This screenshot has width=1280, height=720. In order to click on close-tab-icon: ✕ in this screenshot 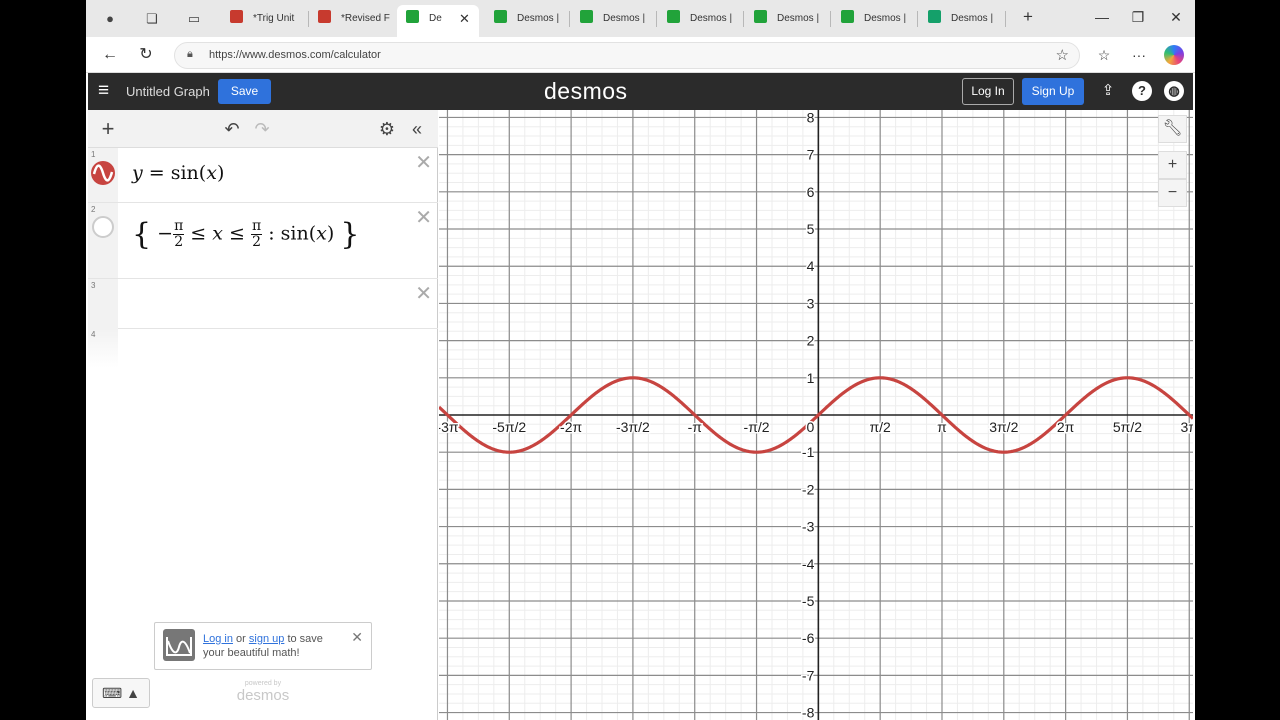, I will do `click(464, 19)`.